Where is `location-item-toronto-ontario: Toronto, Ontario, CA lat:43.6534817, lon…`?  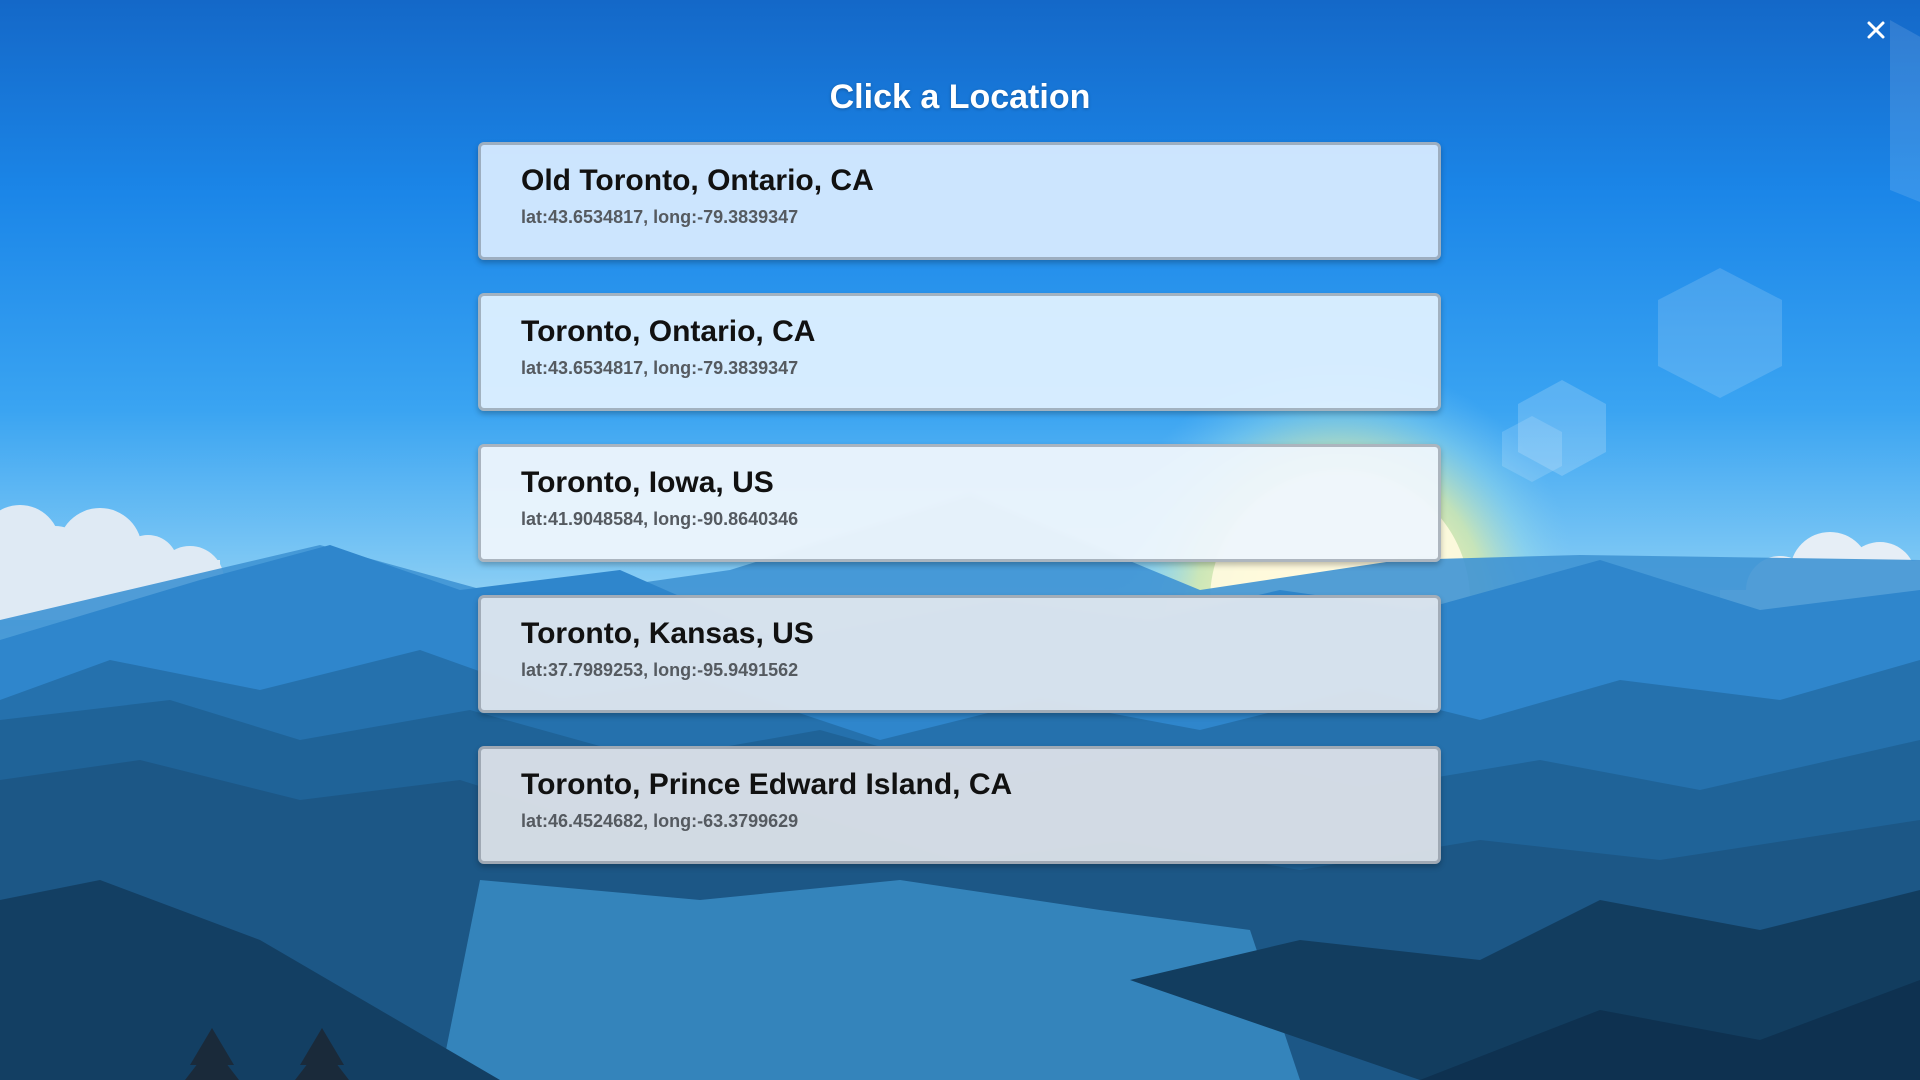
location-item-toronto-ontario: Toronto, Ontario, CA lat:43.6534817, lon… is located at coordinates (959, 352).